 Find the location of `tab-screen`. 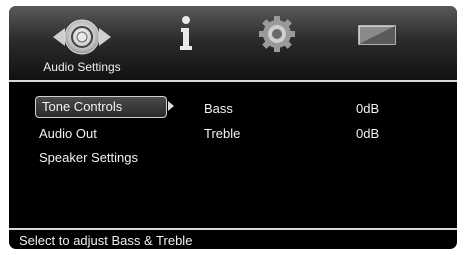

tab-screen is located at coordinates (377, 43).